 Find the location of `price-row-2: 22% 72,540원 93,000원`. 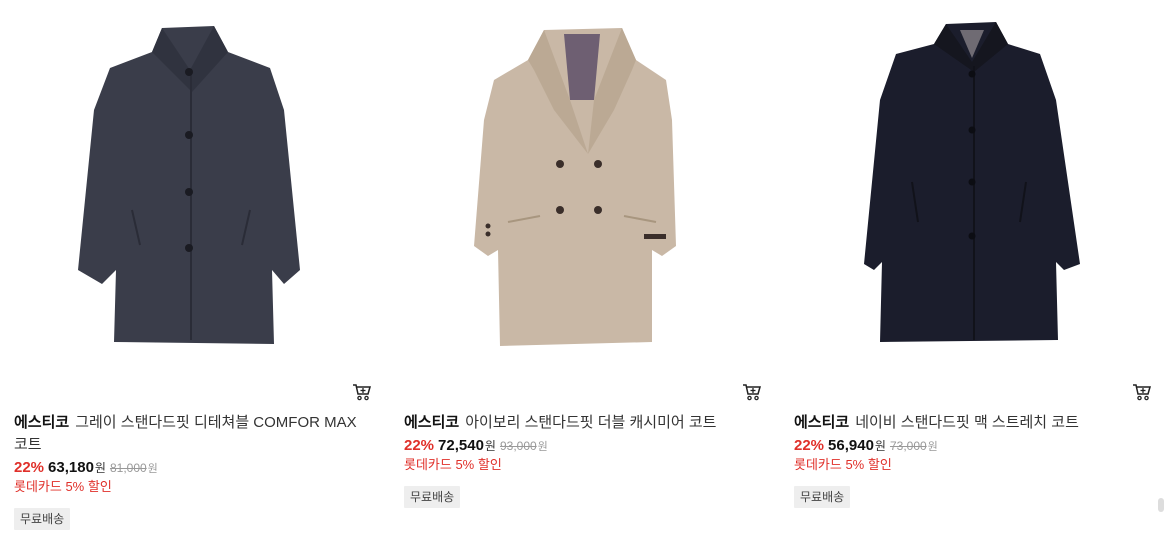

price-row-2: 22% 72,540원 93,000원 is located at coordinates (476, 446).